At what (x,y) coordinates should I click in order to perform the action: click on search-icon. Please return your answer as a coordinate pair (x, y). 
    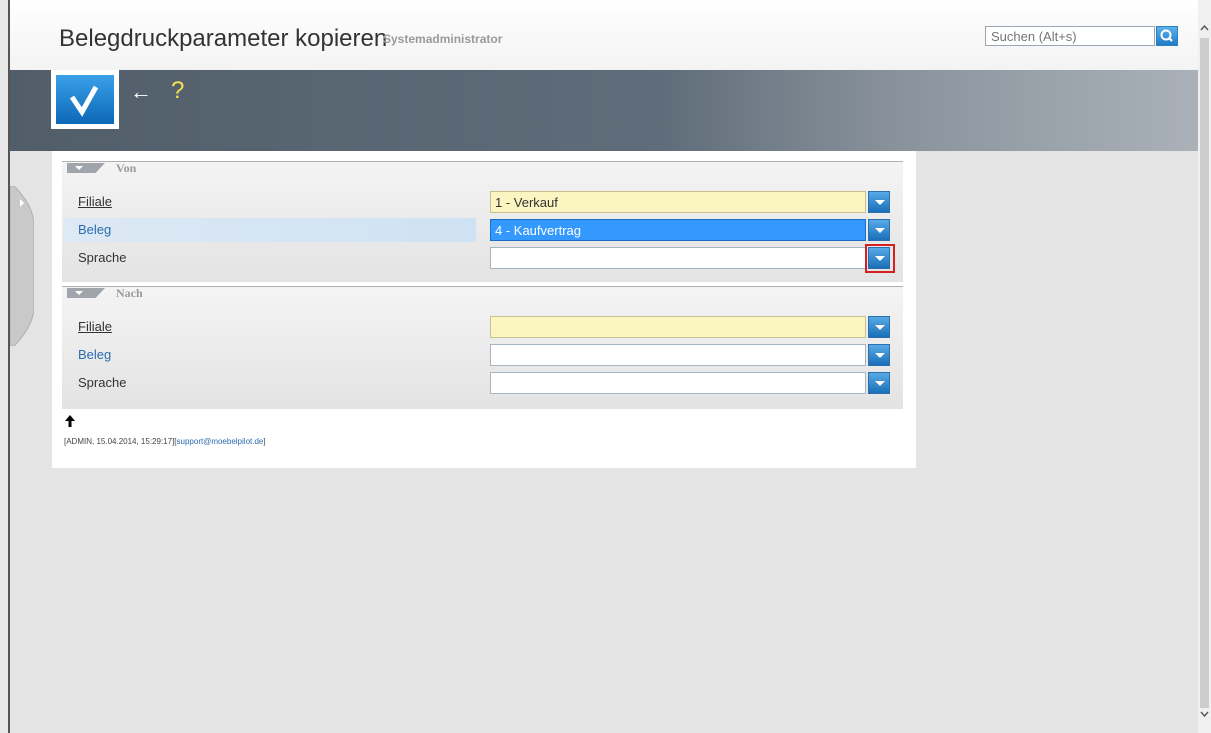
    Looking at the image, I should click on (1166, 35).